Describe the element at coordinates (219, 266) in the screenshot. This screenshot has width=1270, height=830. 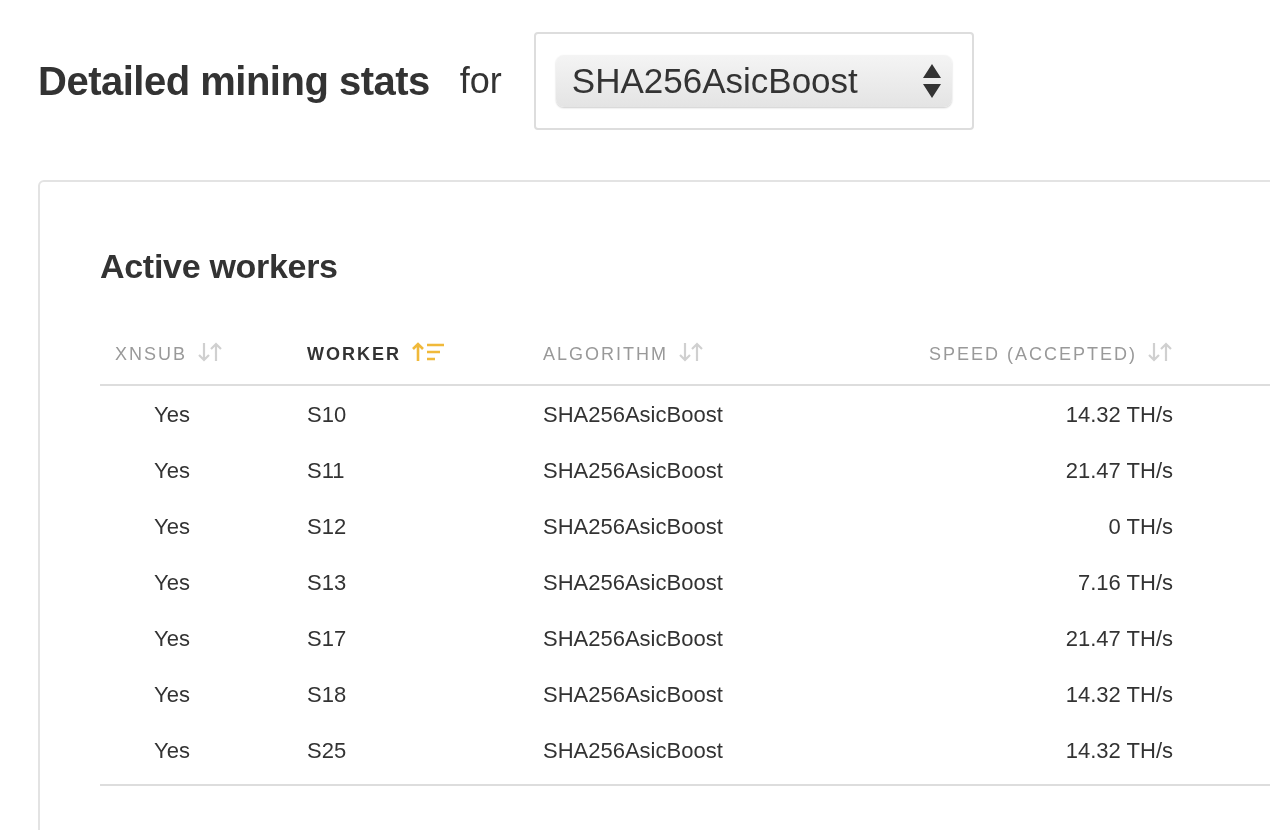
I see `card-title: Active workers` at that location.